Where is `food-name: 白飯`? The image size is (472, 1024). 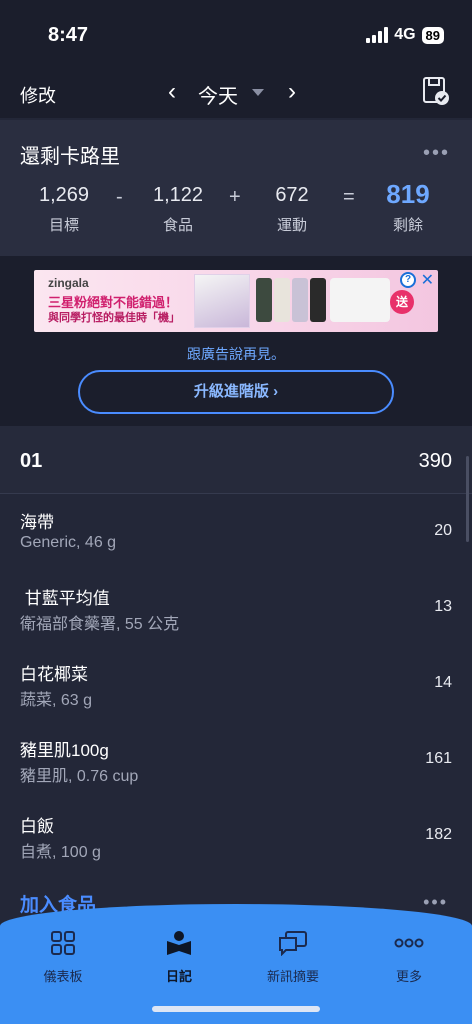 food-name: 白飯 is located at coordinates (37, 826).